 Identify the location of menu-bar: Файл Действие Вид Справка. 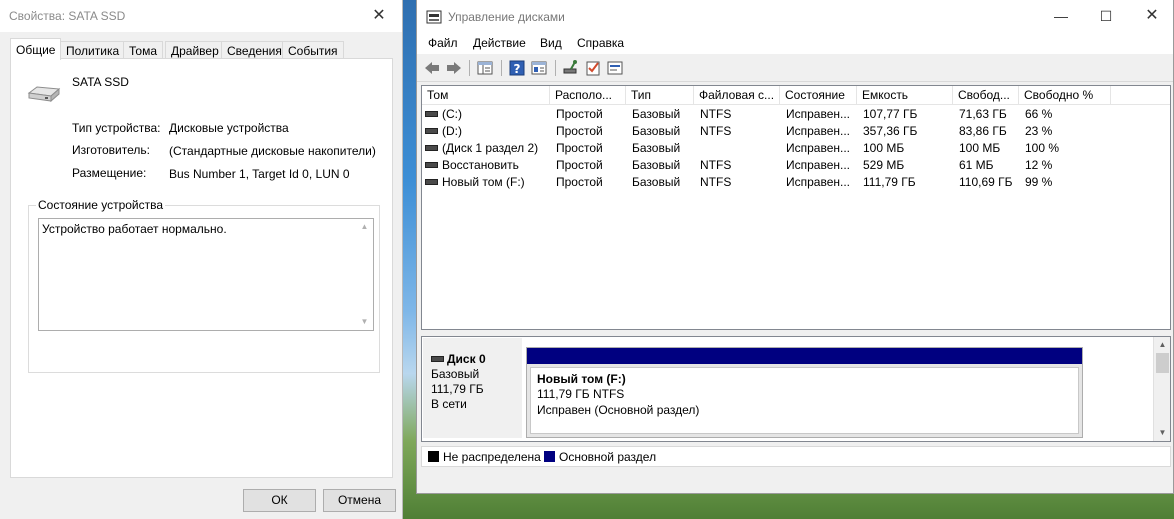
(795, 43).